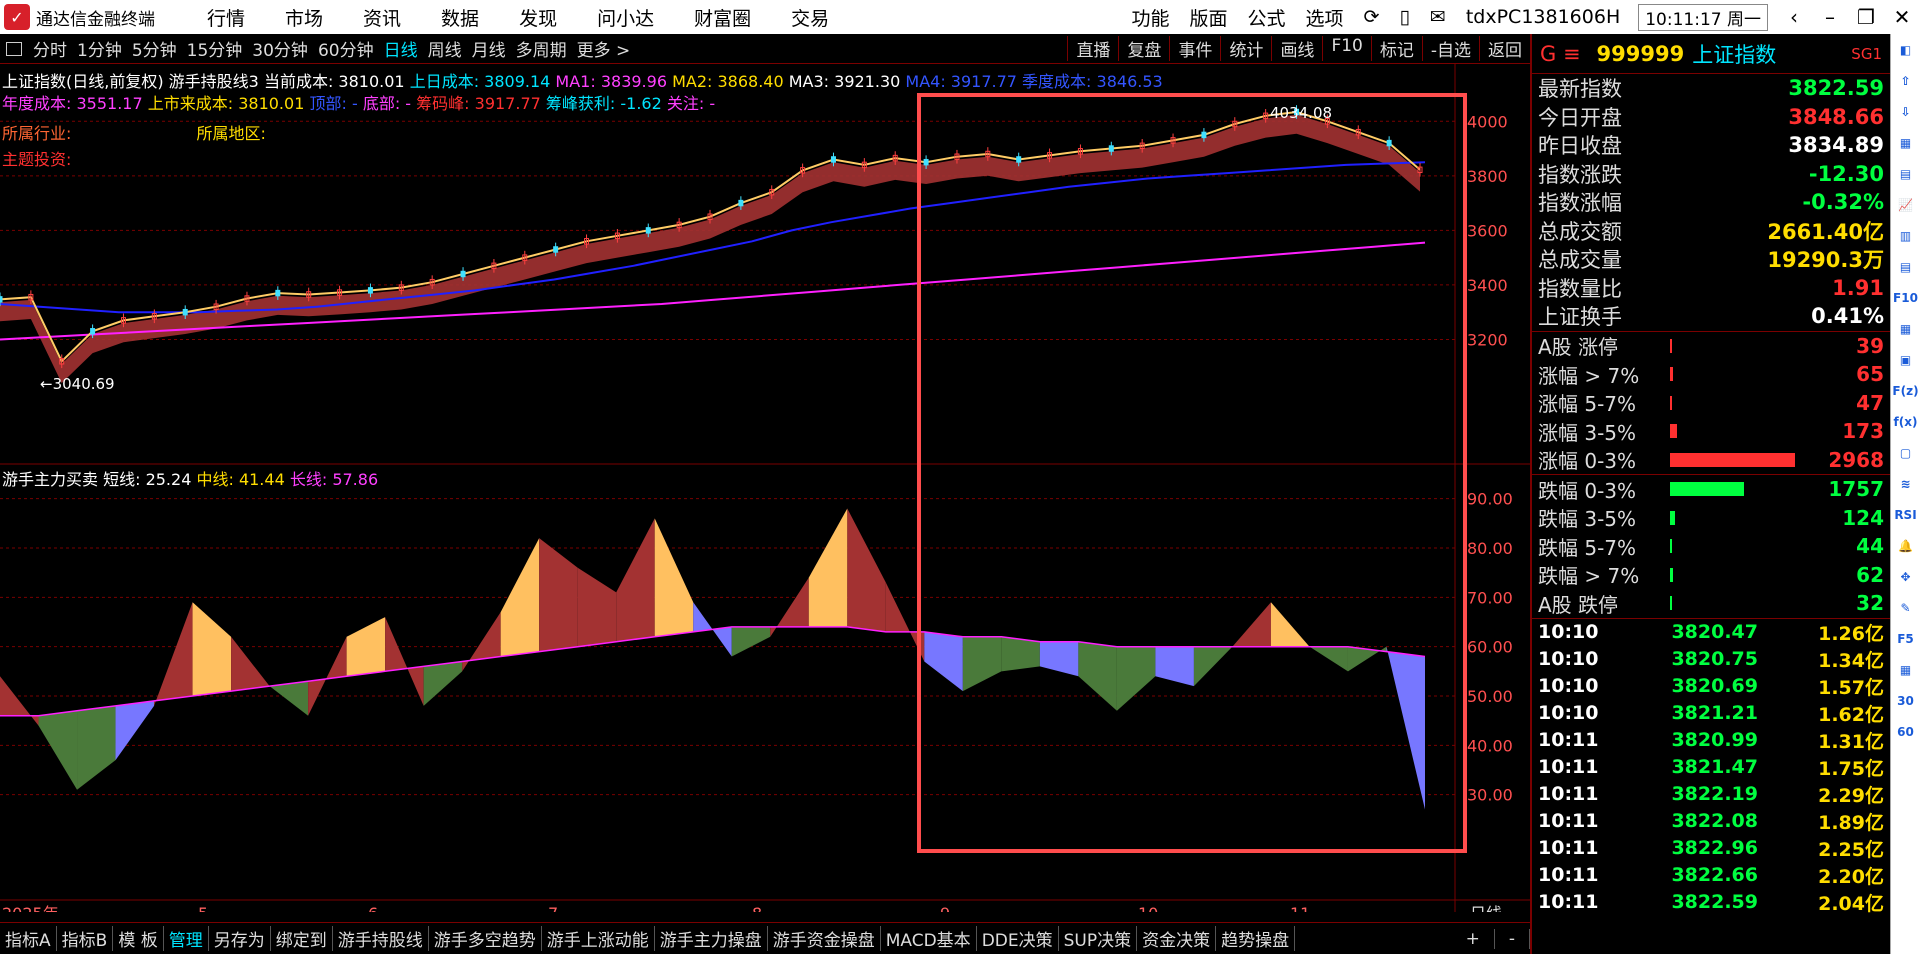  What do you see at coordinates (138, 938) in the screenshot?
I see `tab-2: 模 板` at bounding box center [138, 938].